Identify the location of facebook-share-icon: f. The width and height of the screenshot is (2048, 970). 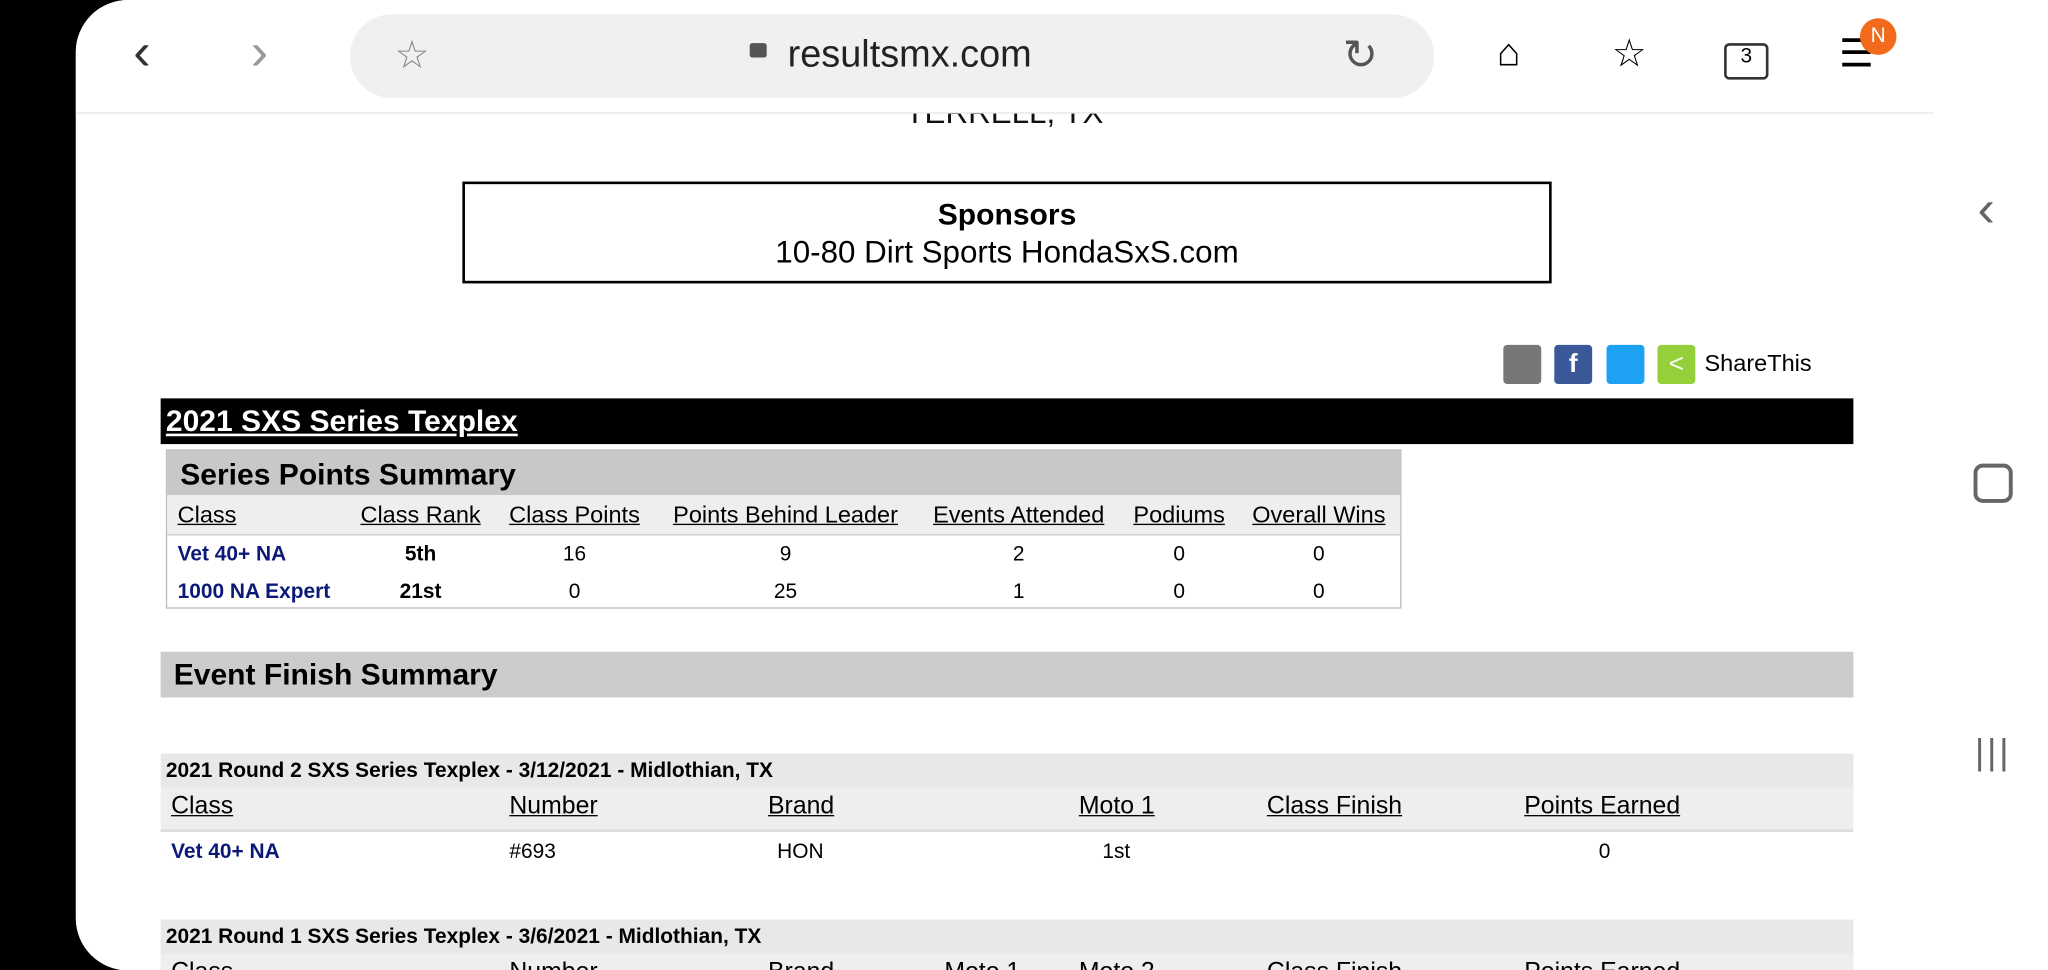
(1573, 364).